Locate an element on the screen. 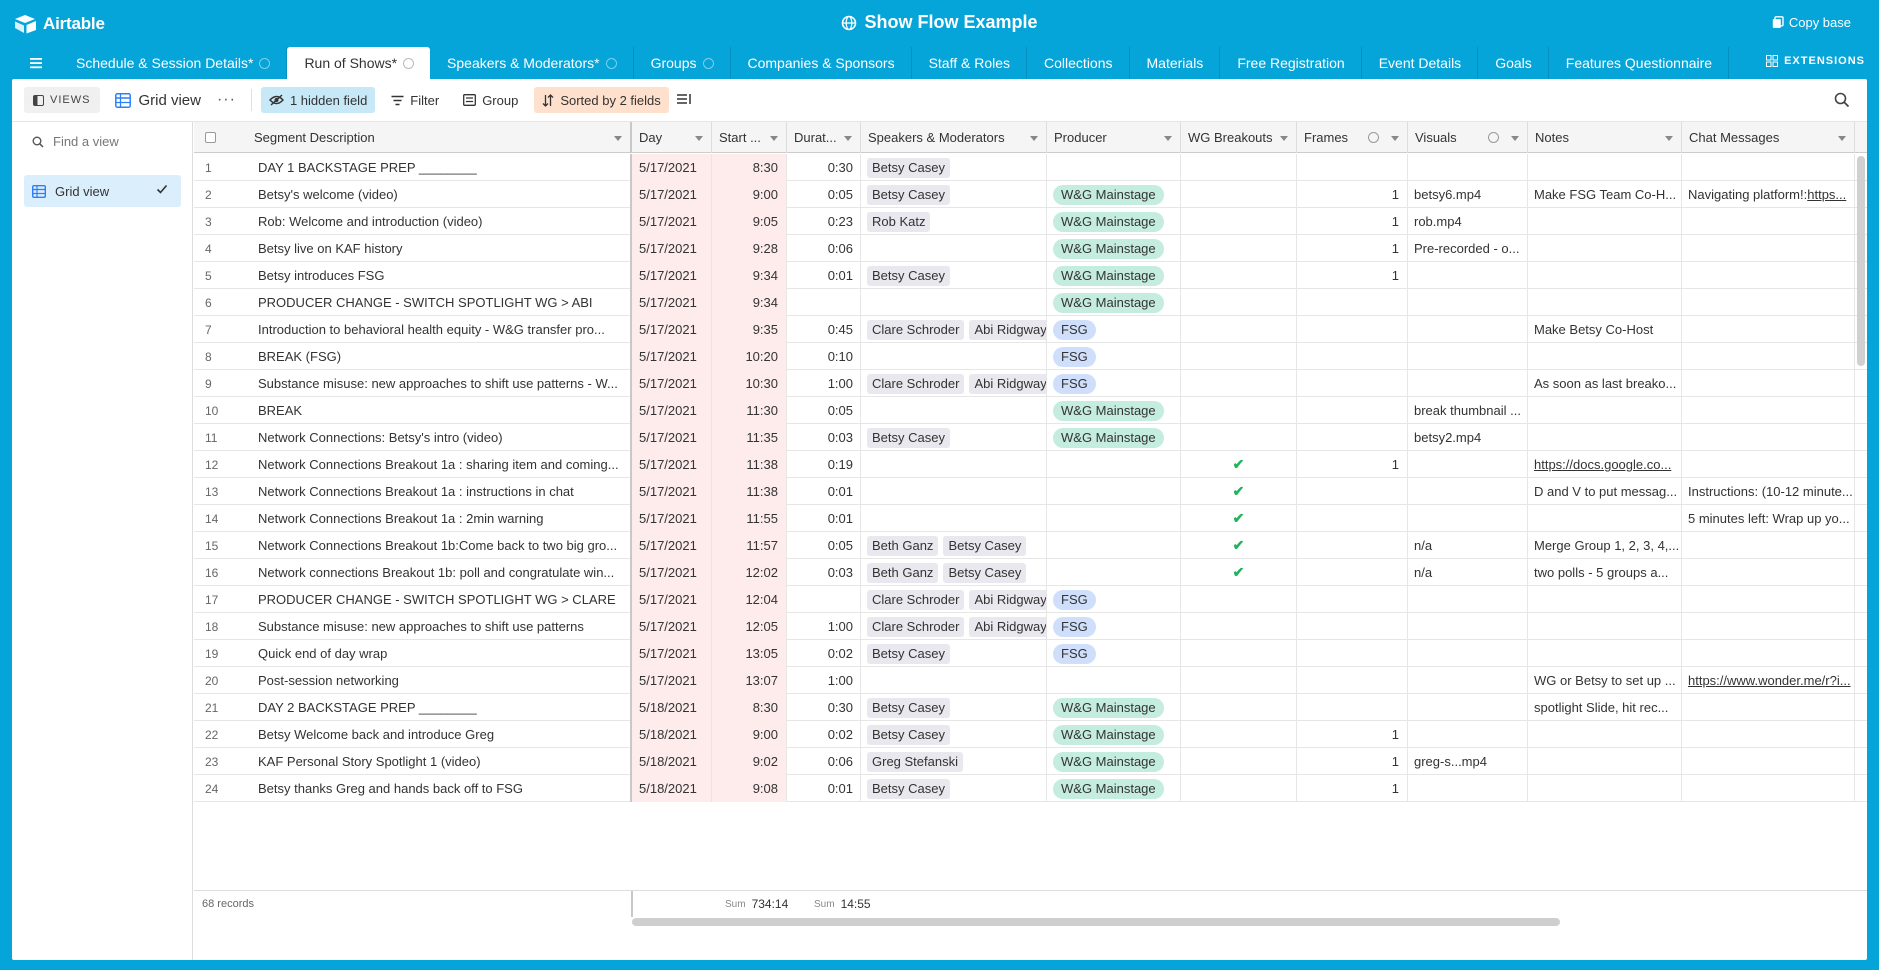 Image resolution: width=1879 pixels, height=970 pixels. cell-duration: 0:02 is located at coordinates (824, 653).